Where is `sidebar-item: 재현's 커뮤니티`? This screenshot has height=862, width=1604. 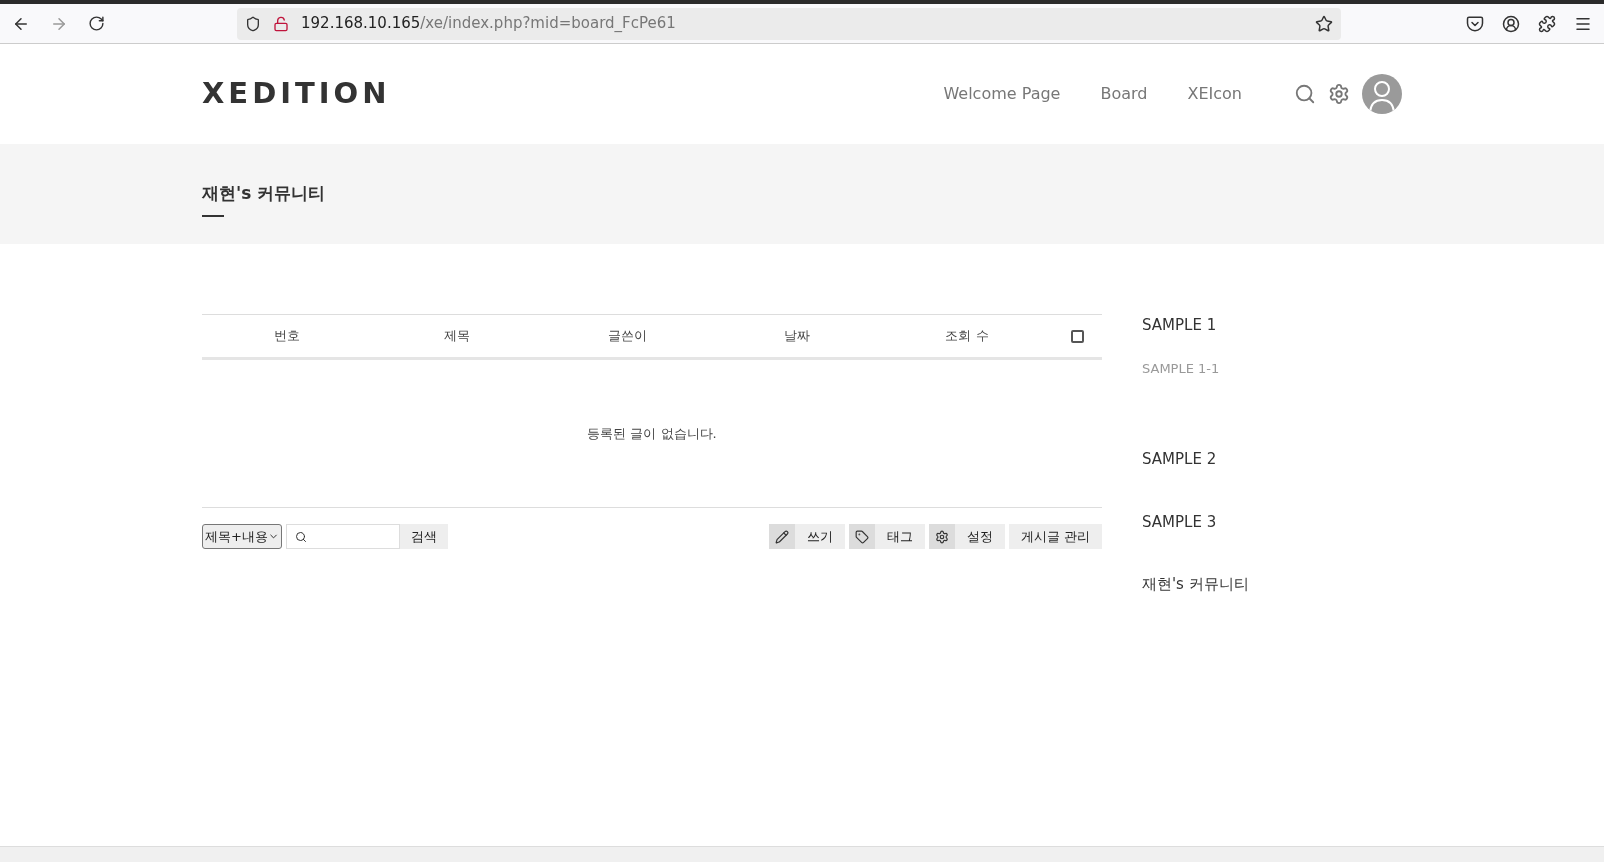
sidebar-item: 재현's 커뮤니티 is located at coordinates (1195, 584).